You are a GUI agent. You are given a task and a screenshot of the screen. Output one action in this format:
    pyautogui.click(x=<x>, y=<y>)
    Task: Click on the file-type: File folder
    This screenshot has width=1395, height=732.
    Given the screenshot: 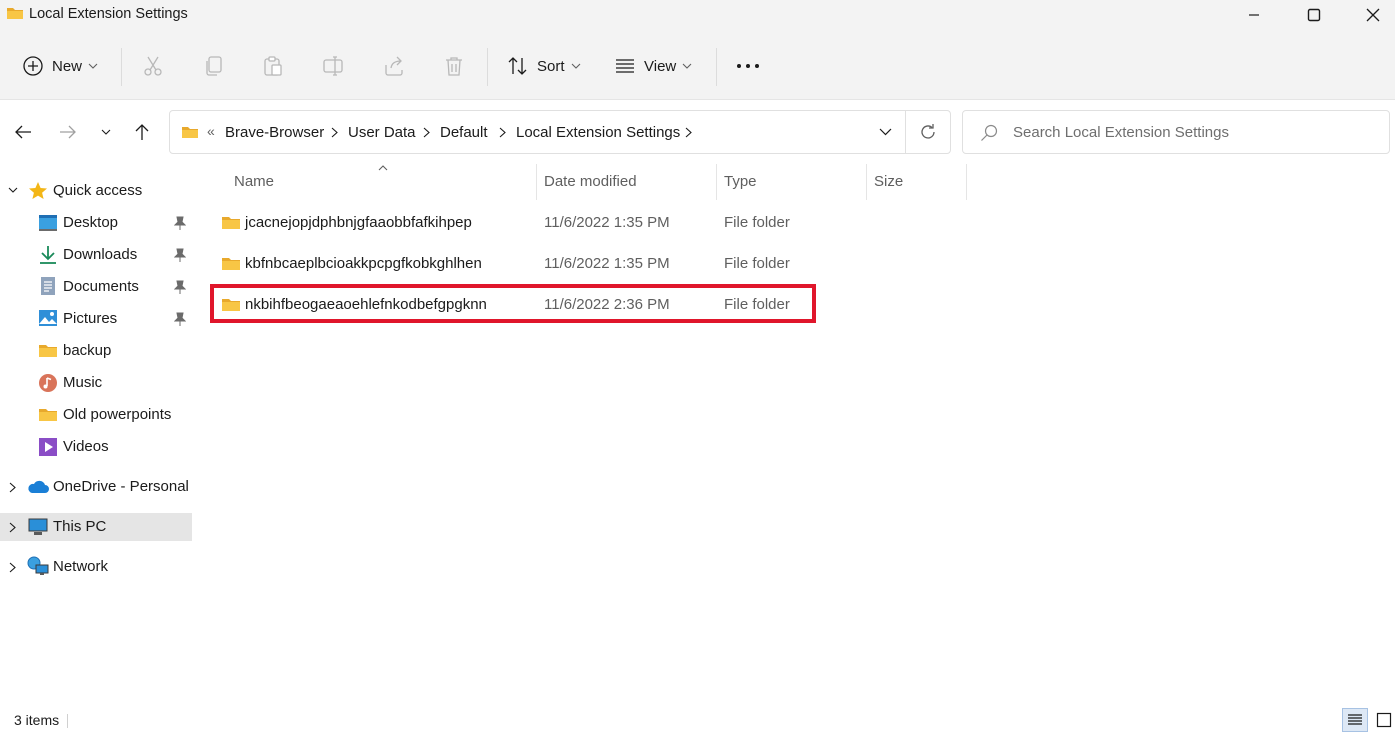 What is the action you would take?
    pyautogui.click(x=757, y=263)
    